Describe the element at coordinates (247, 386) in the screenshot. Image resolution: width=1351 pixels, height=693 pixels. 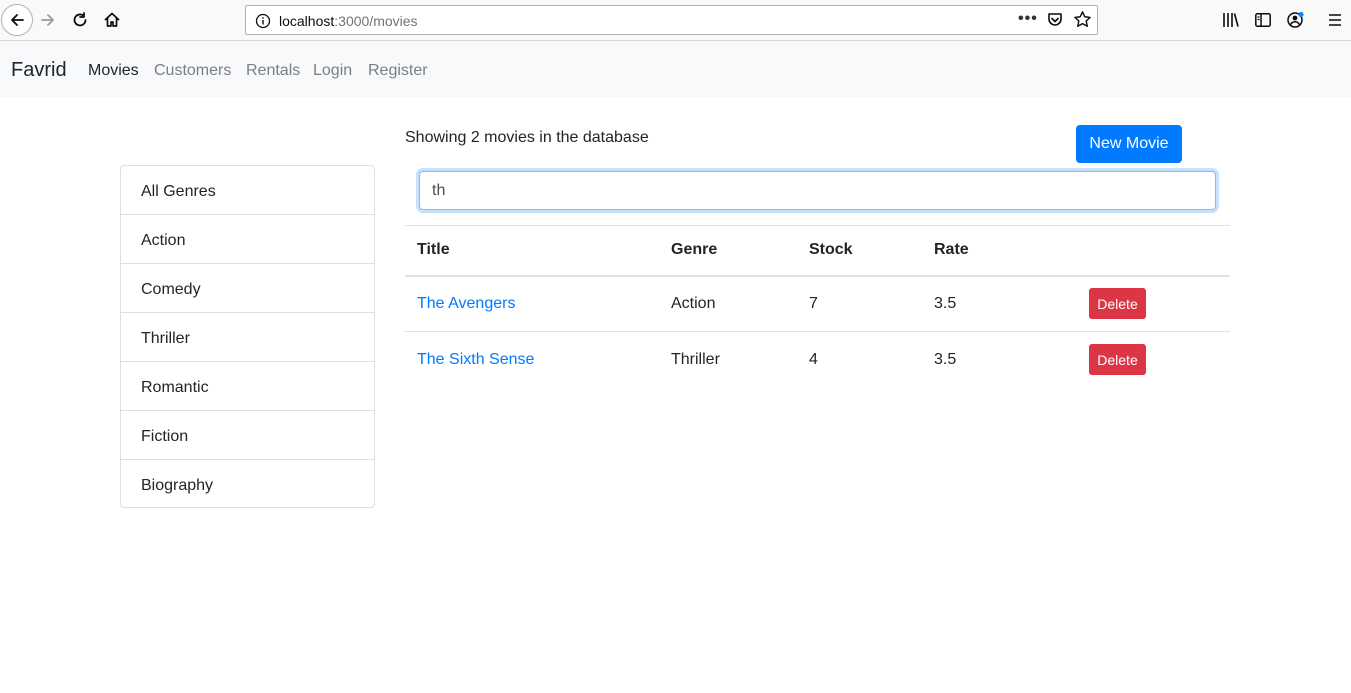
I see `genre-item-romantic: Romantic` at that location.